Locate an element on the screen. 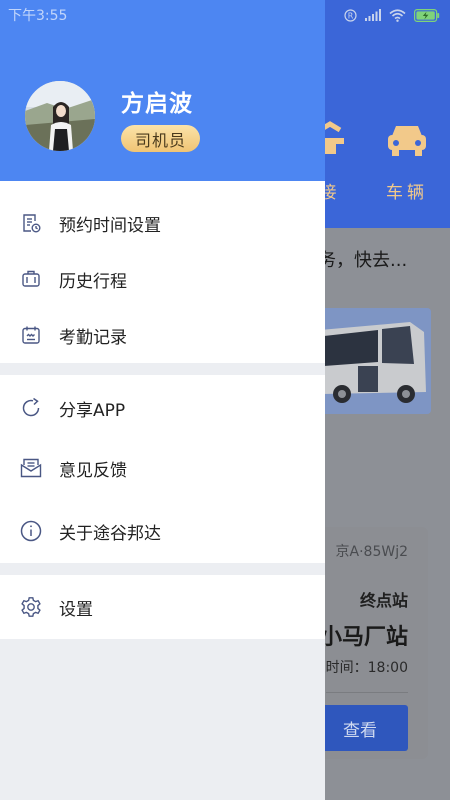 Image resolution: width=450 pixels, height=800 pixels. info-icon is located at coordinates (31, 531).